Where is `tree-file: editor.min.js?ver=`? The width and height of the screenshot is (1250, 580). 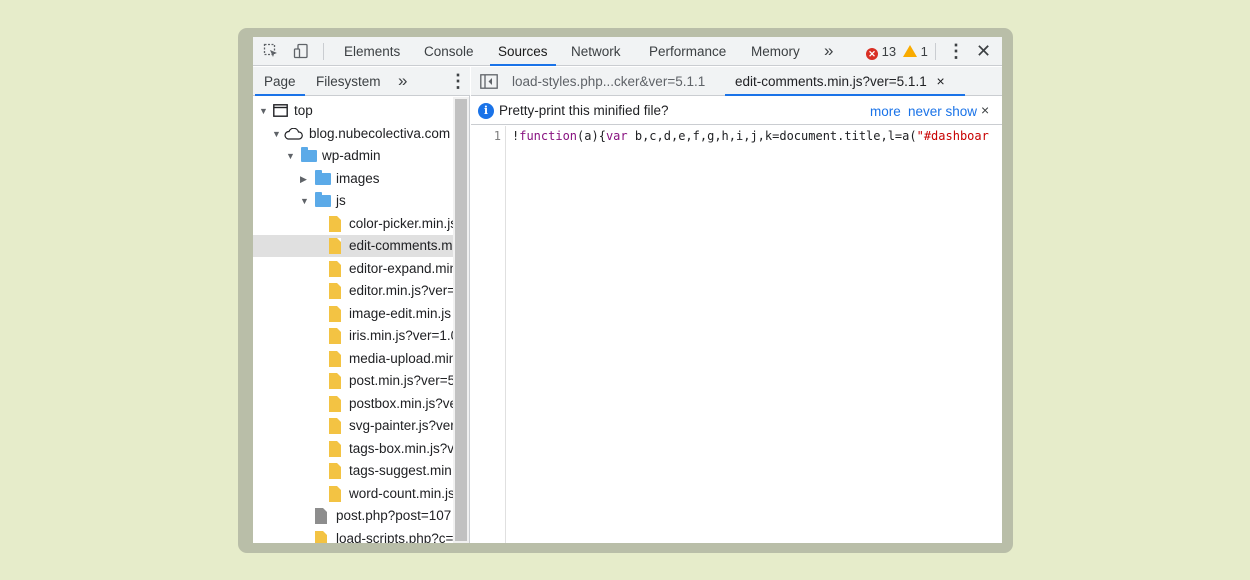 tree-file: editor.min.js?ver= is located at coordinates (353, 291).